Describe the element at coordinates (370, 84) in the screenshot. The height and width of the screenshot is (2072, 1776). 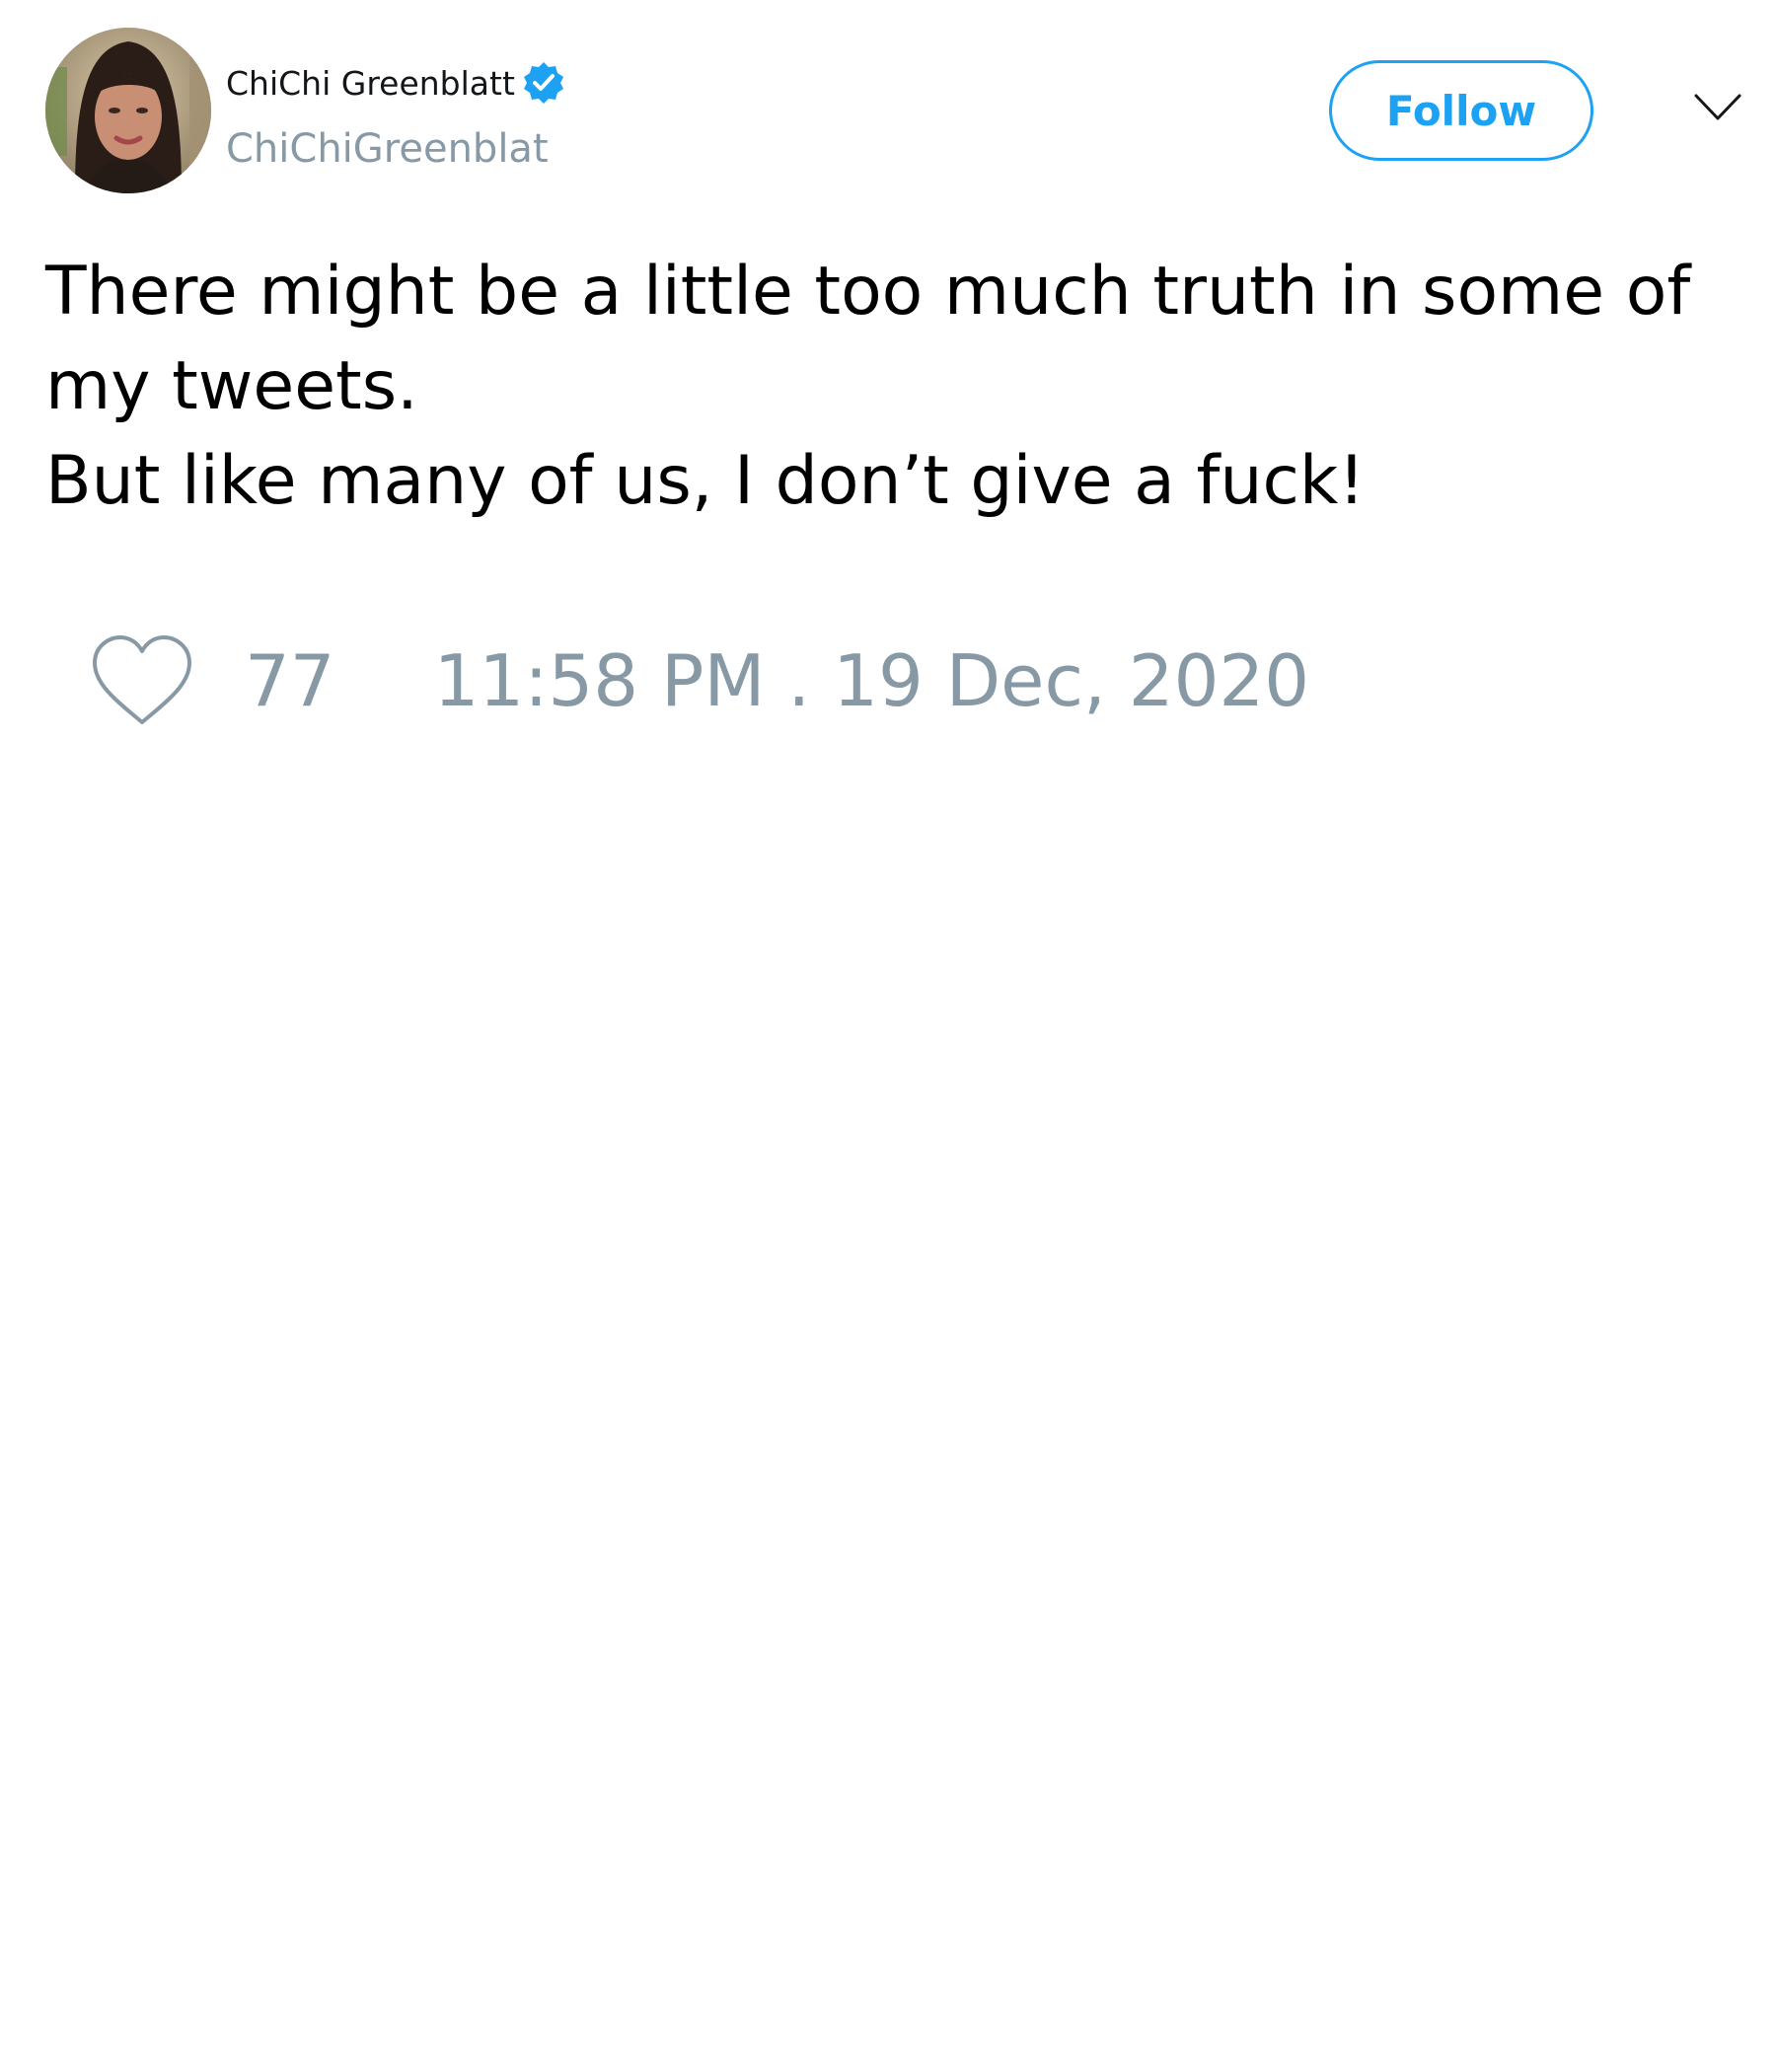
I see `display-name: ChiChi Greenblatt` at that location.